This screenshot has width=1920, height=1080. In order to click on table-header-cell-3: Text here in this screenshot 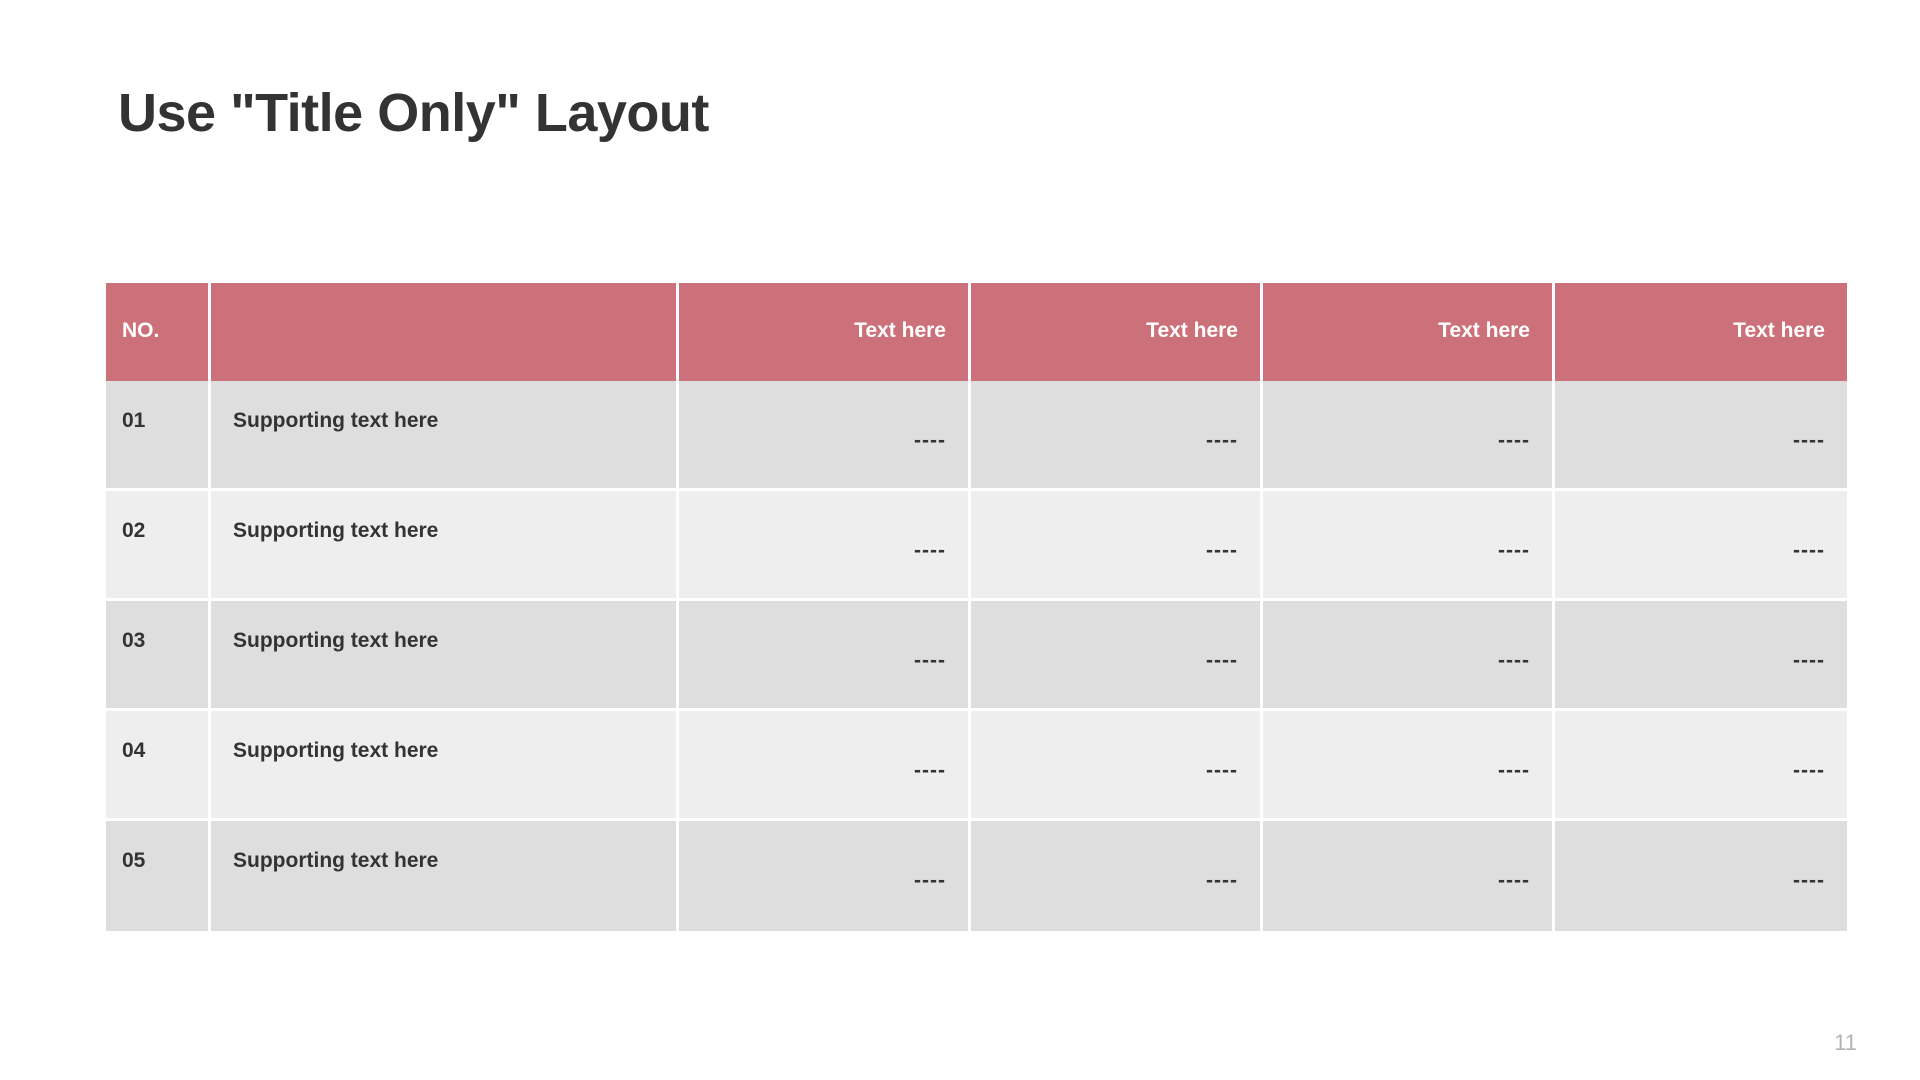, I will do `click(1409, 332)`.